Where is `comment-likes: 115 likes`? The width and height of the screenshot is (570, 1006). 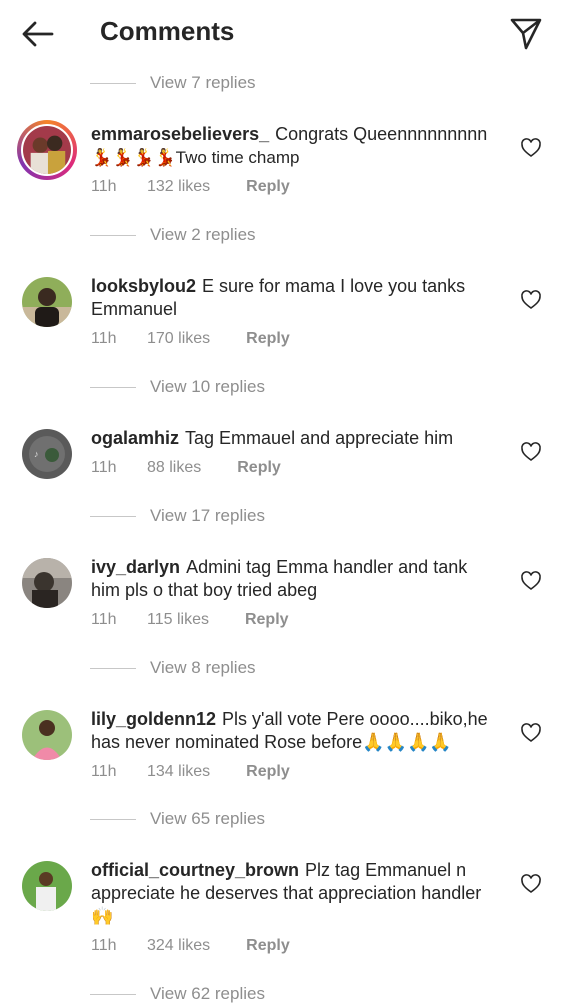 comment-likes: 115 likes is located at coordinates (178, 620).